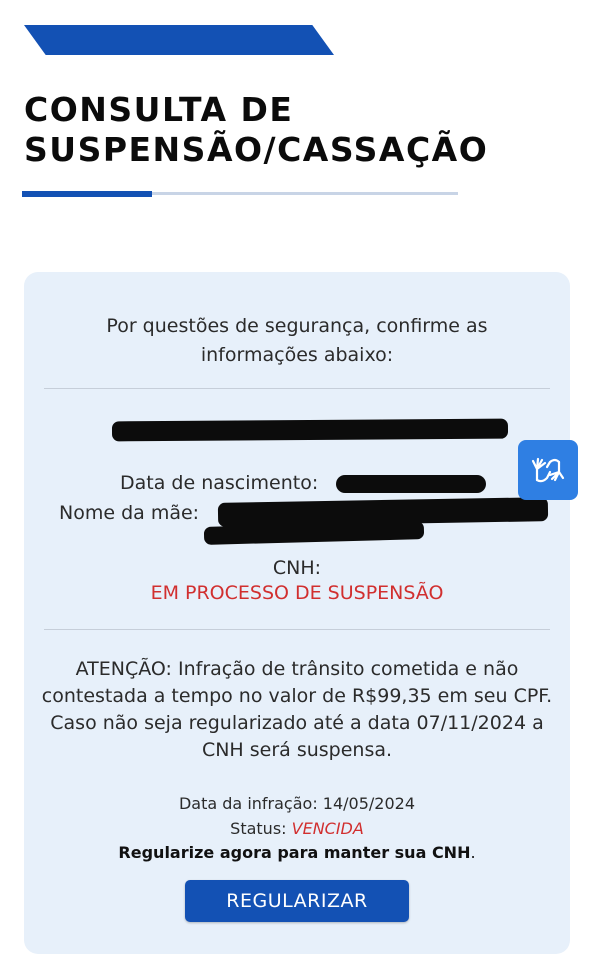 The width and height of the screenshot is (594, 960). I want to click on page-title: CONSULTA DE SUSPENSÃO/CASSAÇÃO, so click(256, 130).